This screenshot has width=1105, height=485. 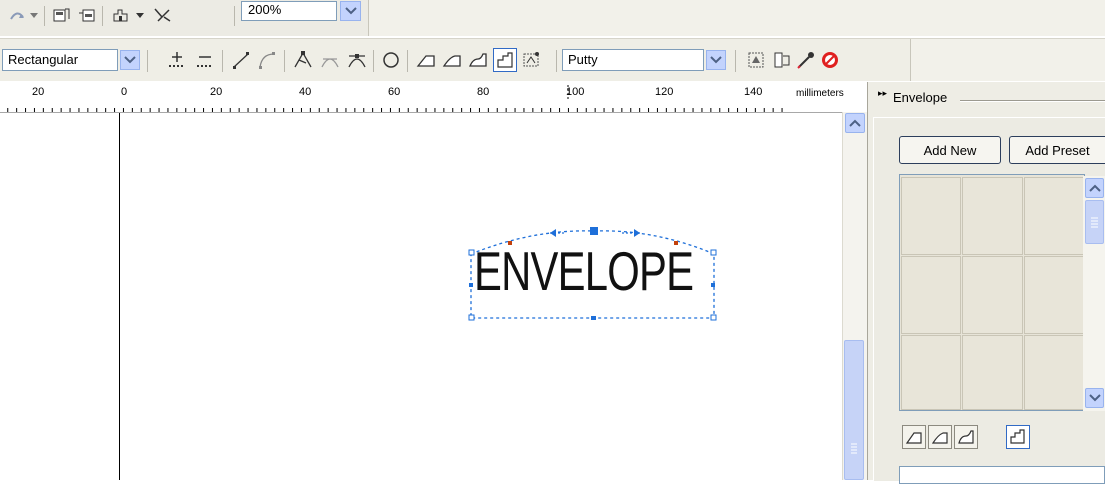 I want to click on zoom-level-input: 200%, so click(x=289, y=11).